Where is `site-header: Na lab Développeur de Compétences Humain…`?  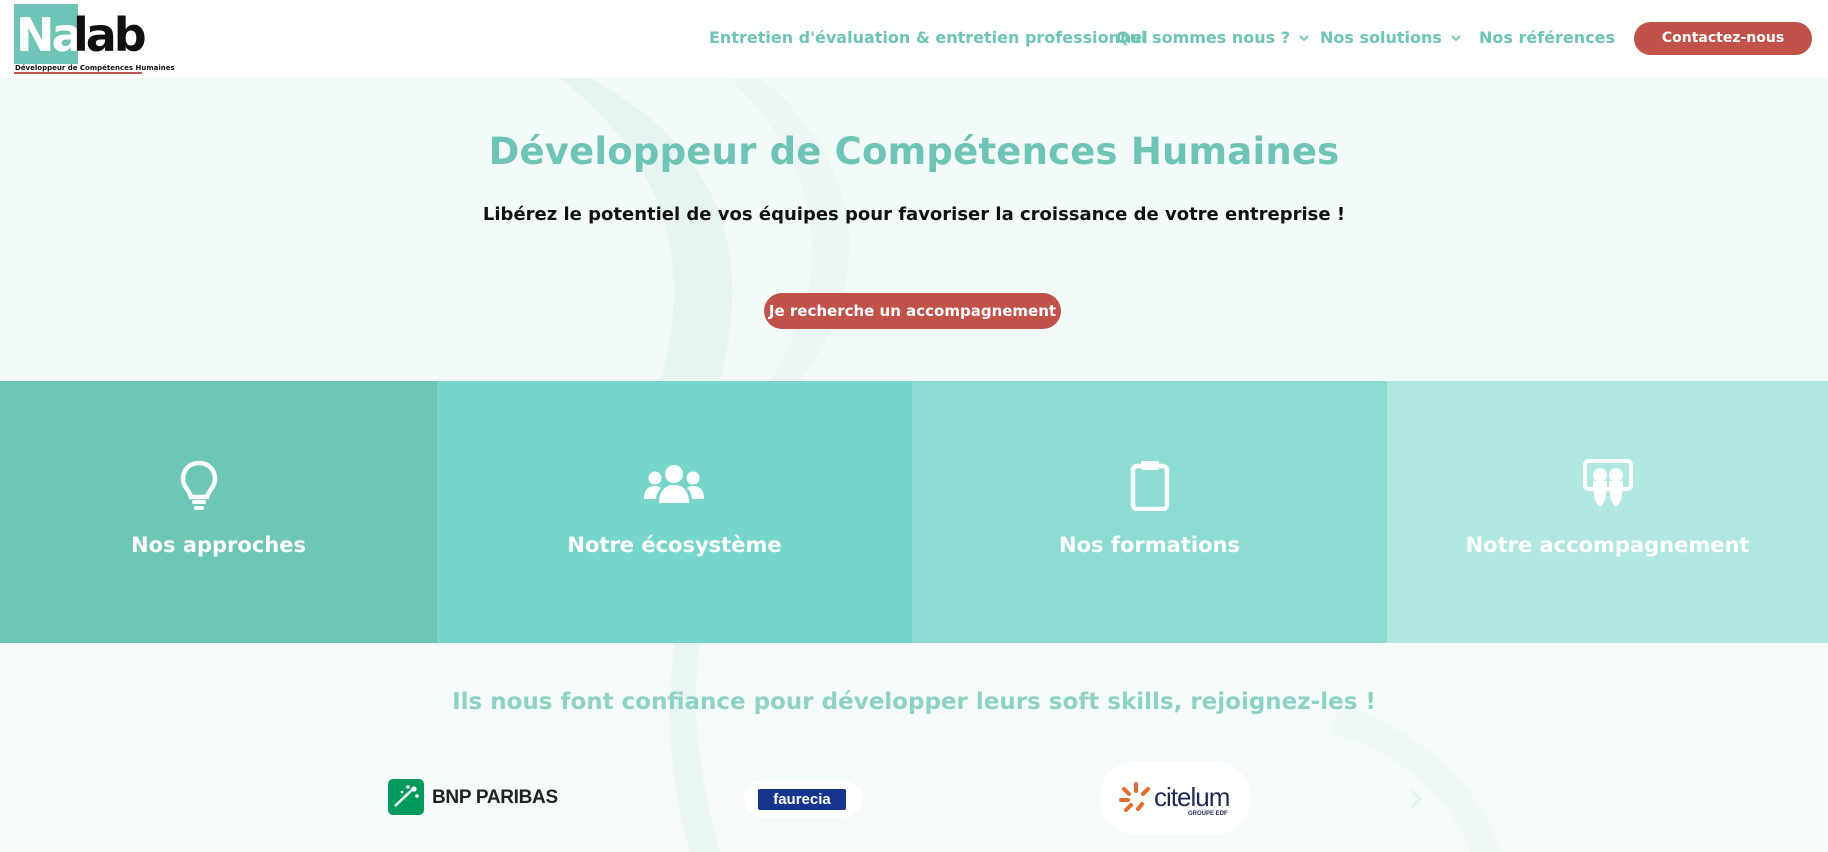 site-header: Na lab Développeur de Compétences Humain… is located at coordinates (914, 39).